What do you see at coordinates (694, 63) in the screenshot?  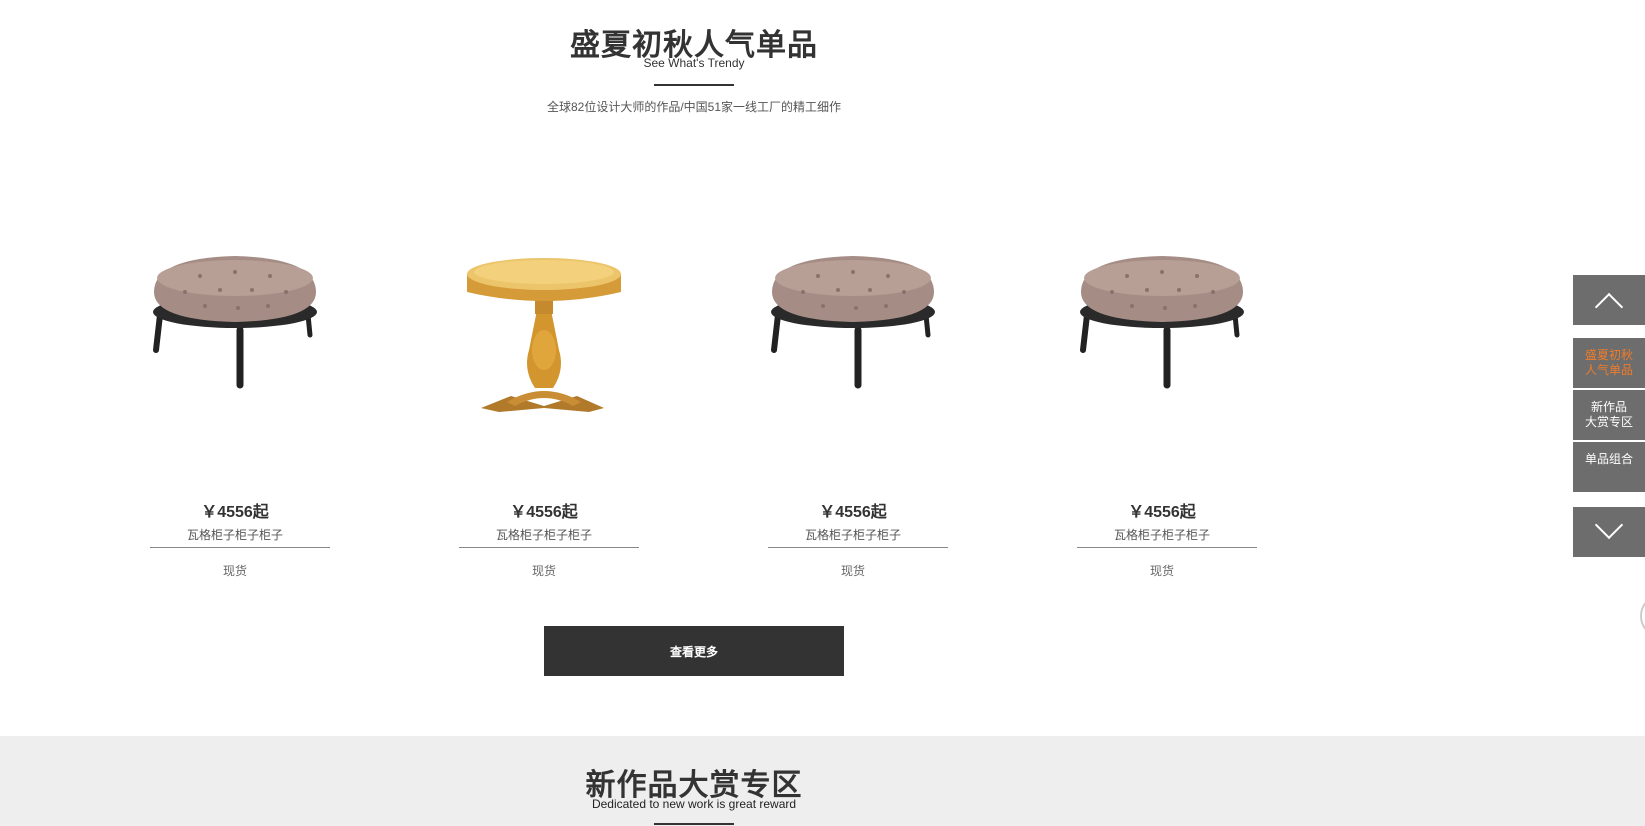 I see `section-subtitle: See What's Trendy` at bounding box center [694, 63].